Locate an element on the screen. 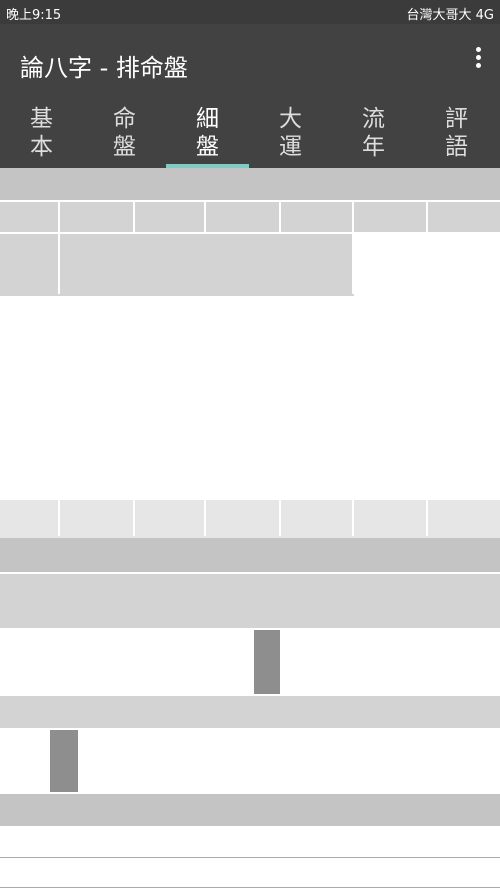  tips-header is located at coordinates (250, 811).